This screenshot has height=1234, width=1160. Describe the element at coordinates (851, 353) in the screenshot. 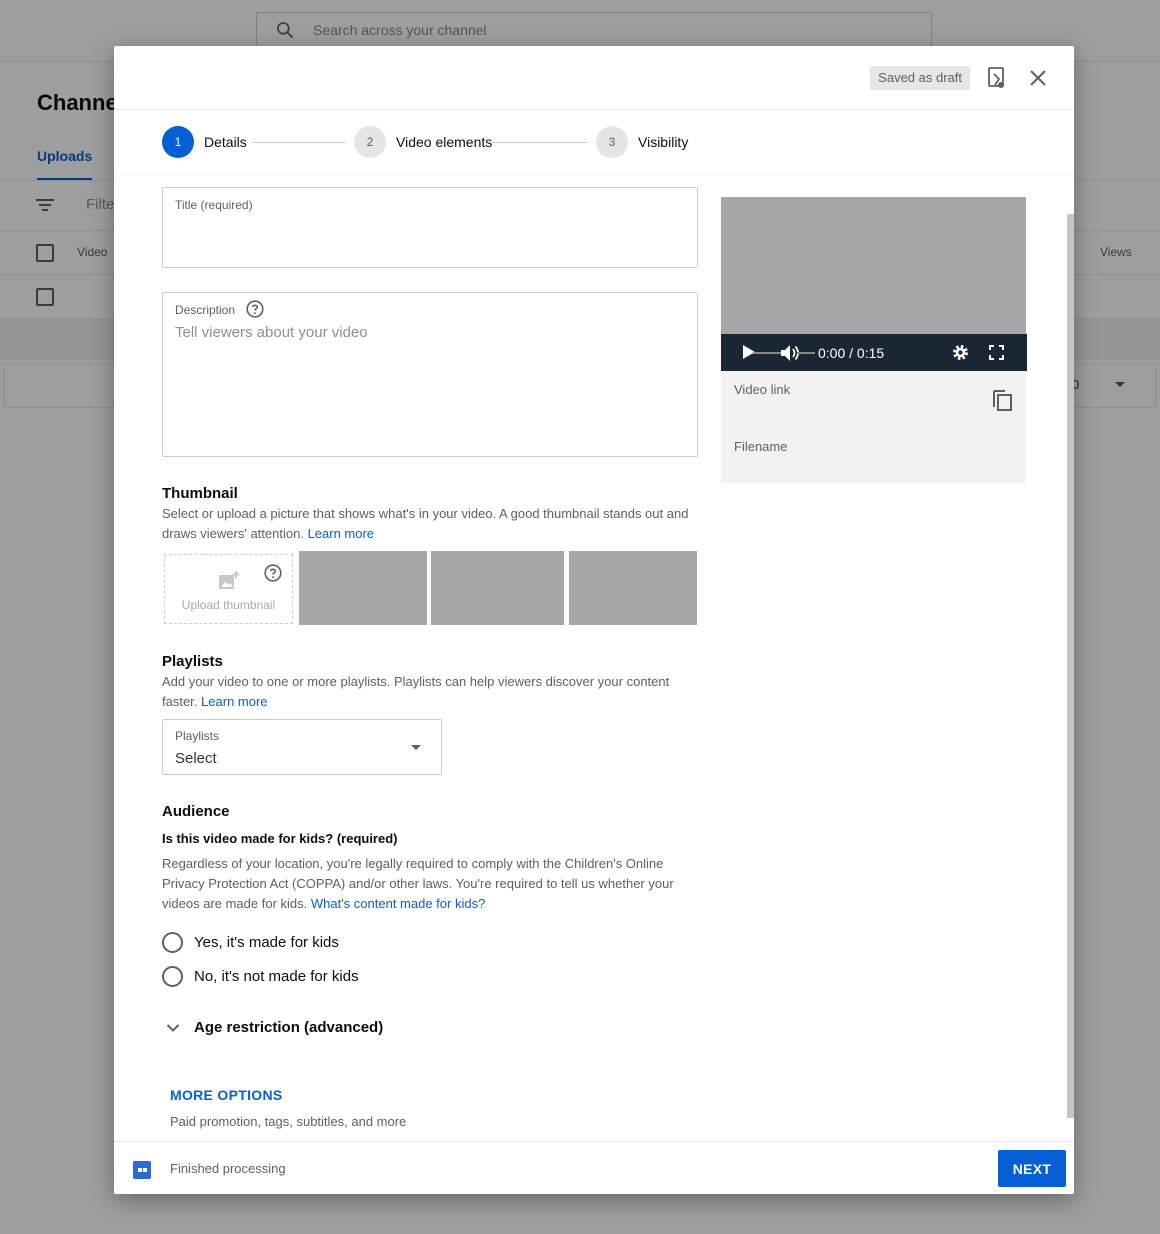

I see `playback-time: 0:00 / 0:15` at that location.